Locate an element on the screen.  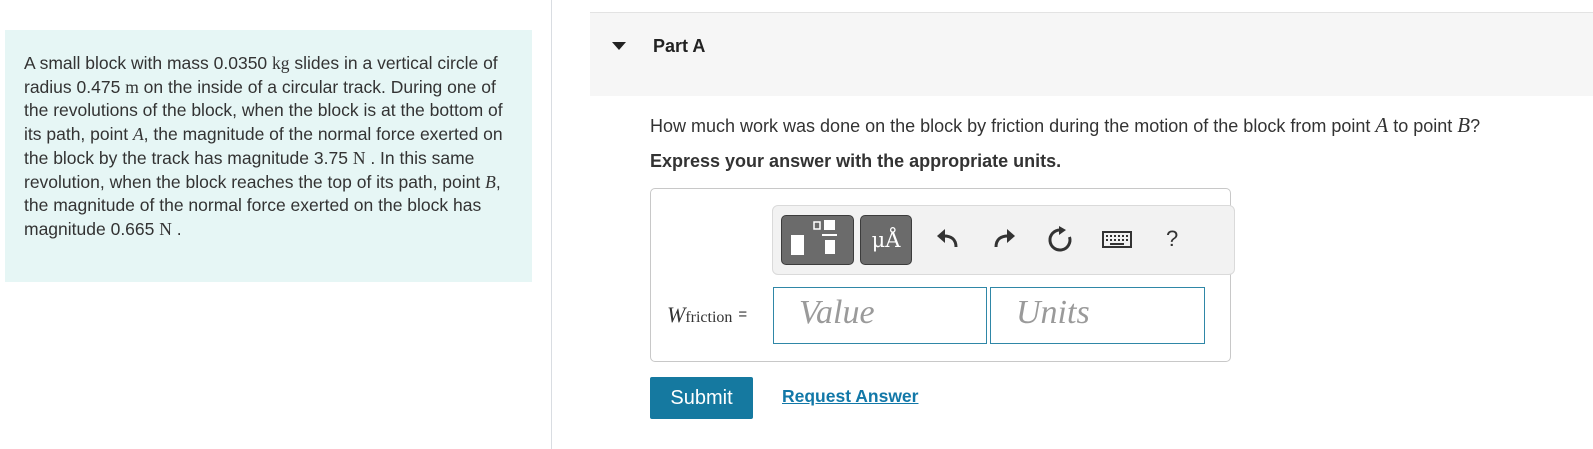
unit-m: m is located at coordinates (132, 86).